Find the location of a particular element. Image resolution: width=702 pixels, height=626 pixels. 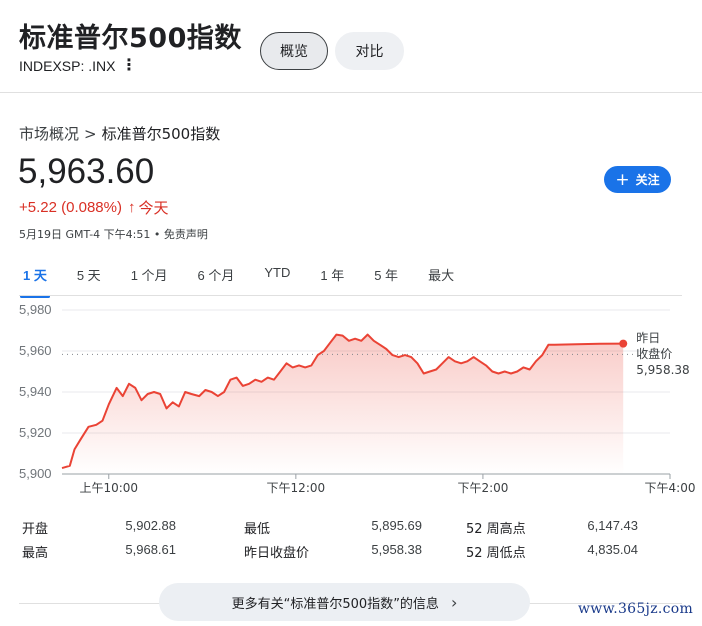

current-price: 5,963.60 is located at coordinates (86, 171).